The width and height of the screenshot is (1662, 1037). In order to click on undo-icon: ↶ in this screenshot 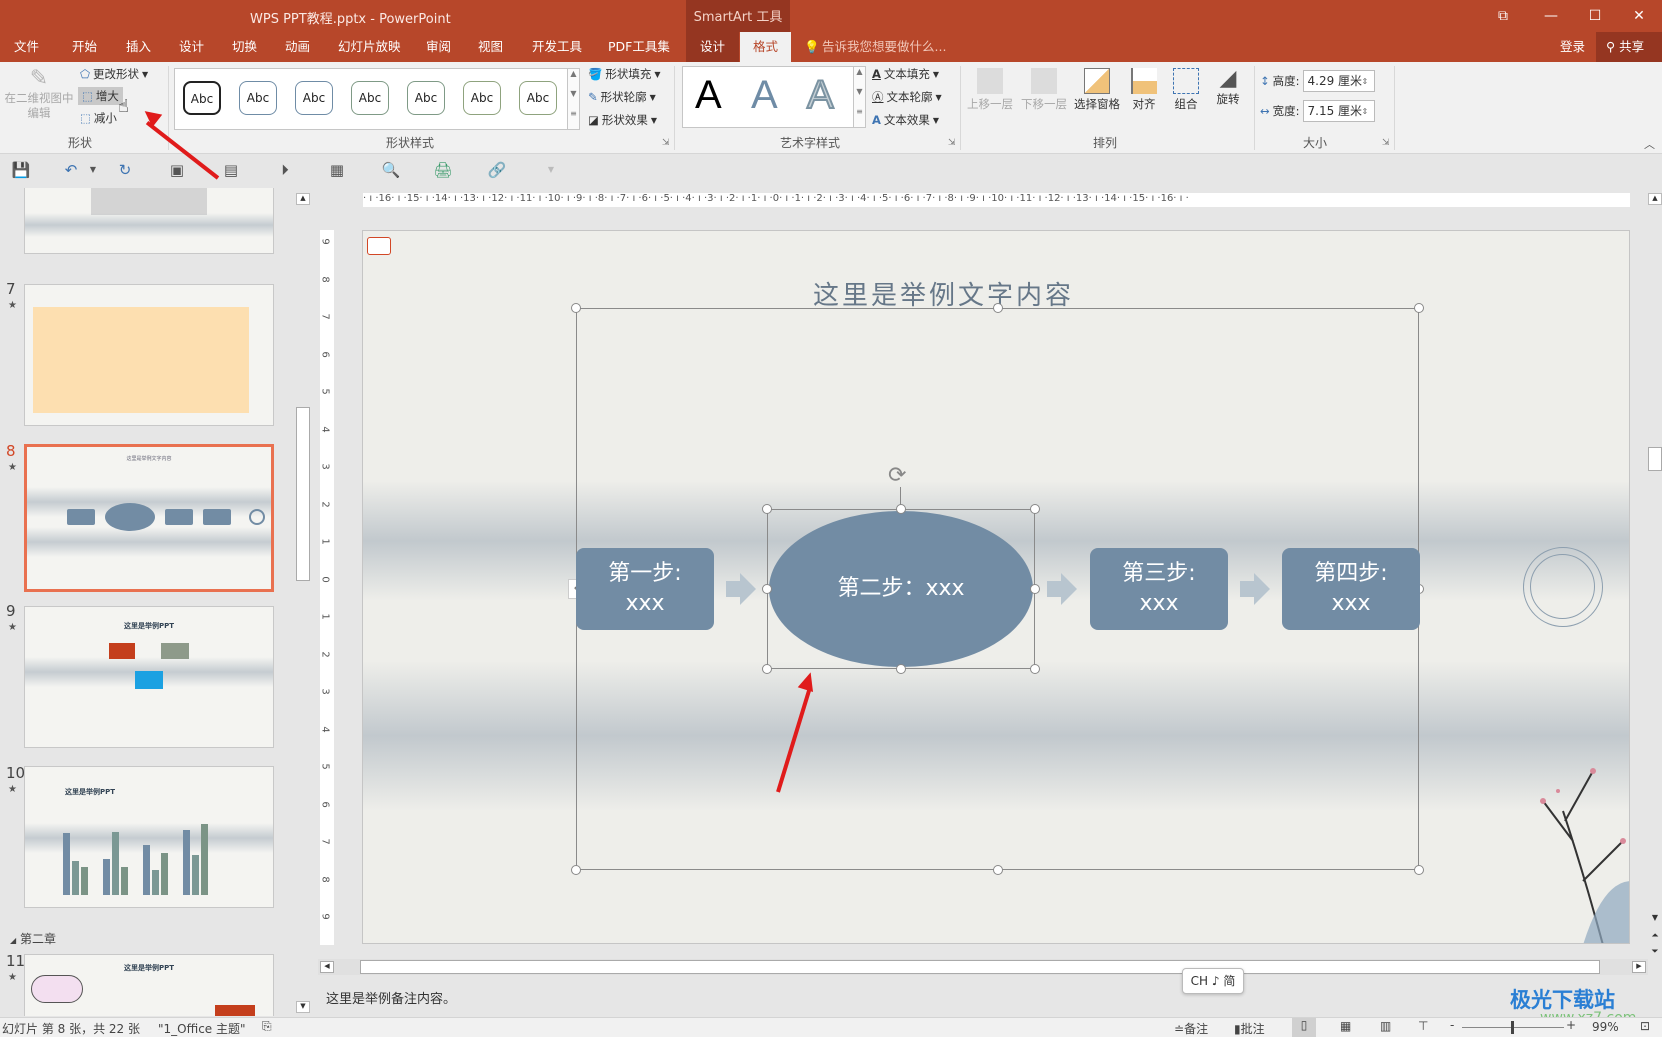, I will do `click(71, 170)`.